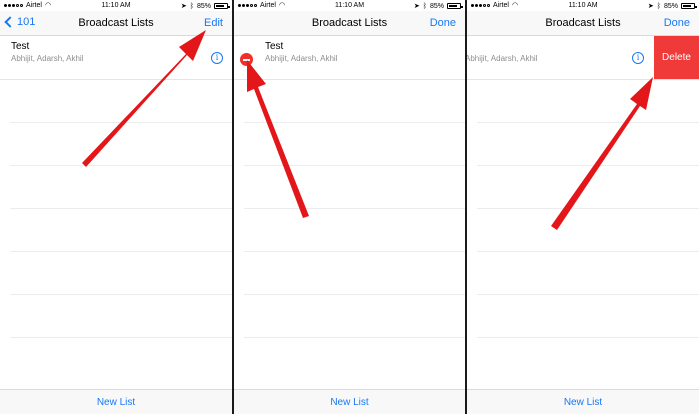 This screenshot has height=414, width=699. I want to click on delete-button: Delete, so click(676, 57).